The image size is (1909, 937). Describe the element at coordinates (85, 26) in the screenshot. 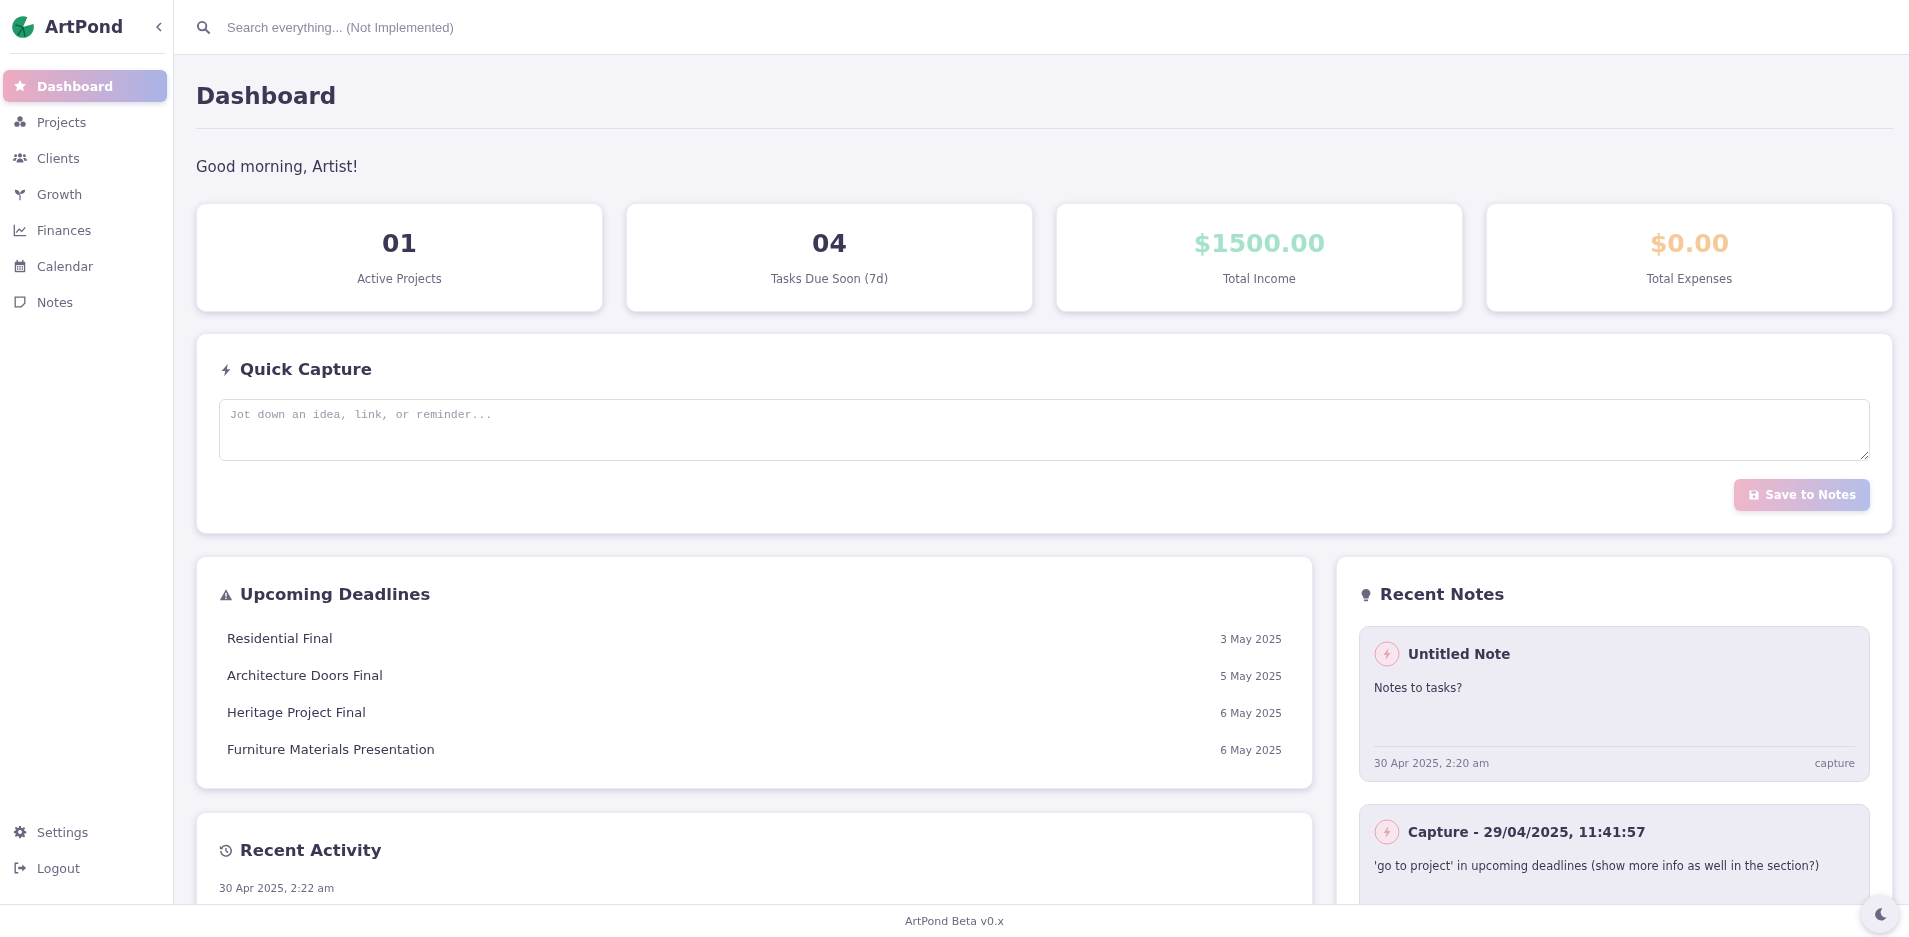

I see `app-name: ArtPond` at that location.